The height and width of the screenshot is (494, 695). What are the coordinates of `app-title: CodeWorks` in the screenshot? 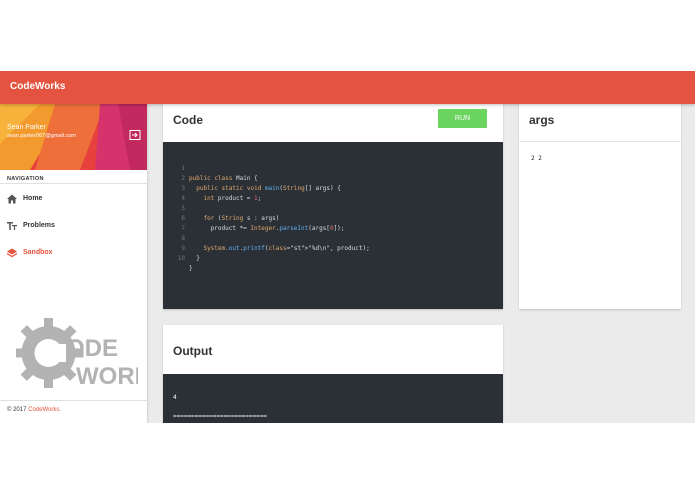 It's located at (38, 86).